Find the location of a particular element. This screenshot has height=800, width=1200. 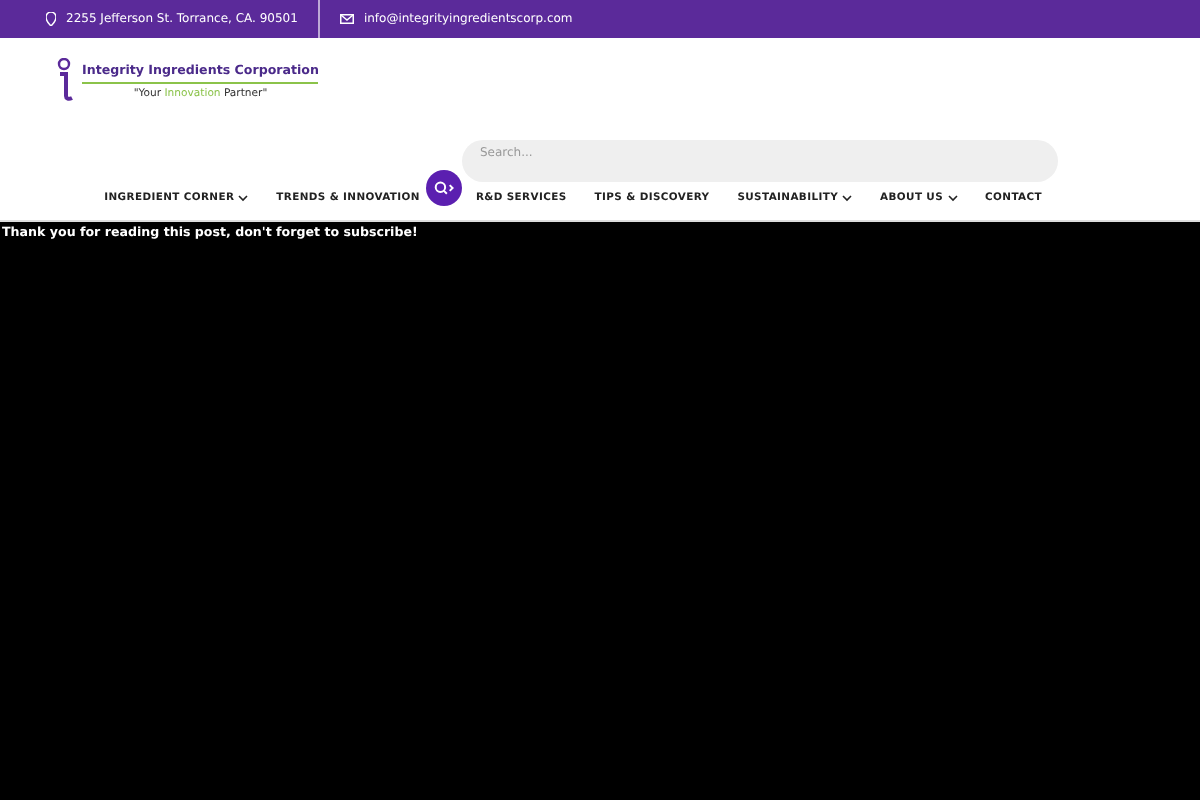

location-pin-icon is located at coordinates (51, 19).